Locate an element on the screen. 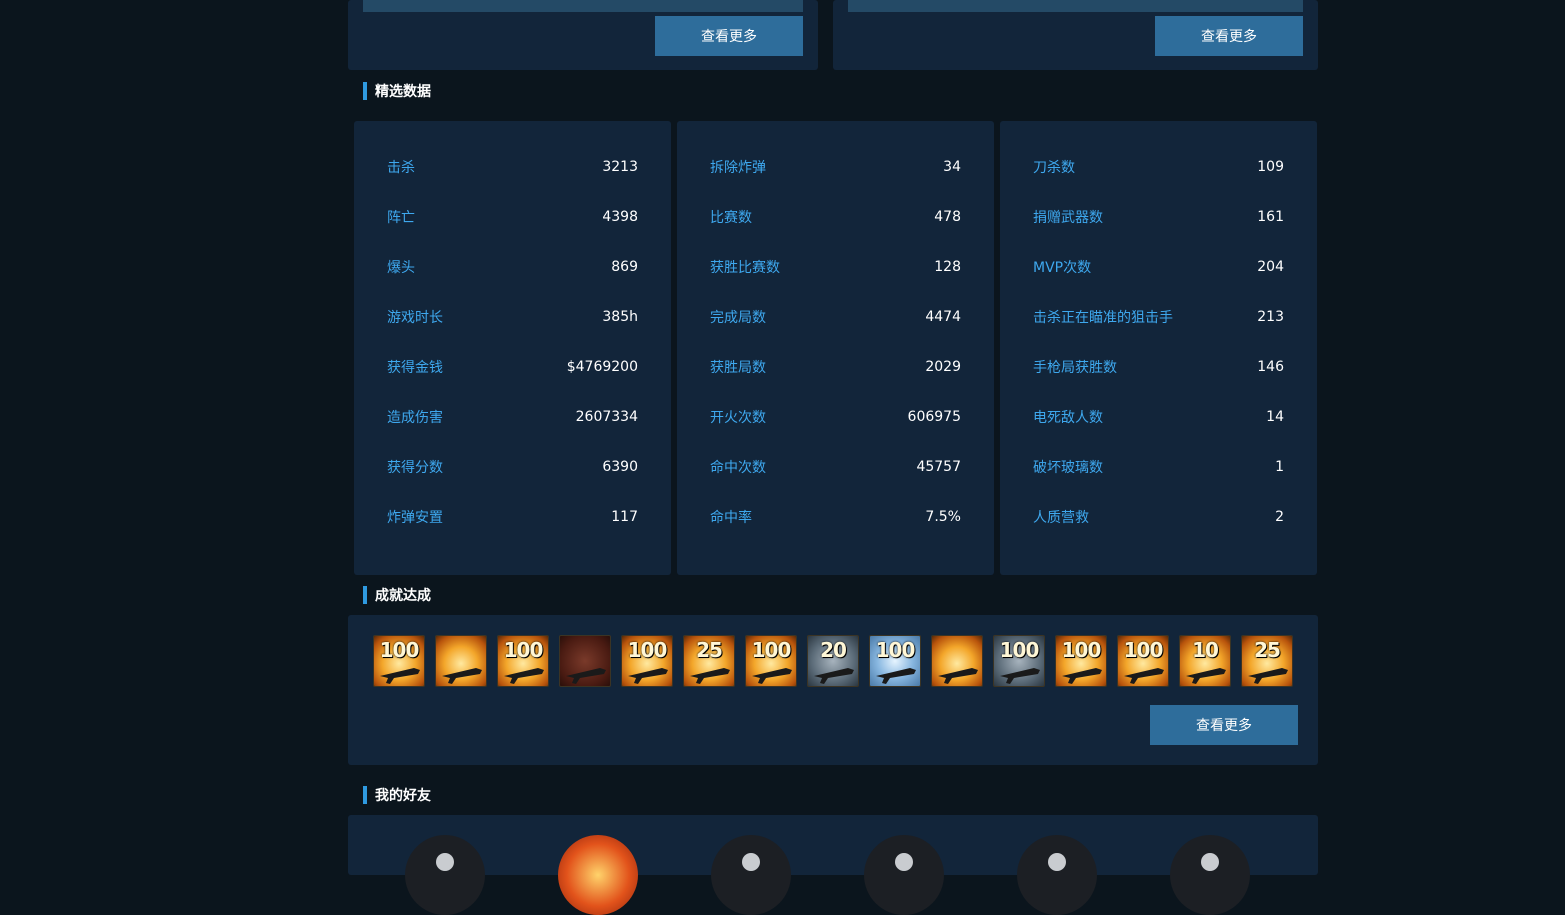  stat-value: 213 is located at coordinates (1270, 317).